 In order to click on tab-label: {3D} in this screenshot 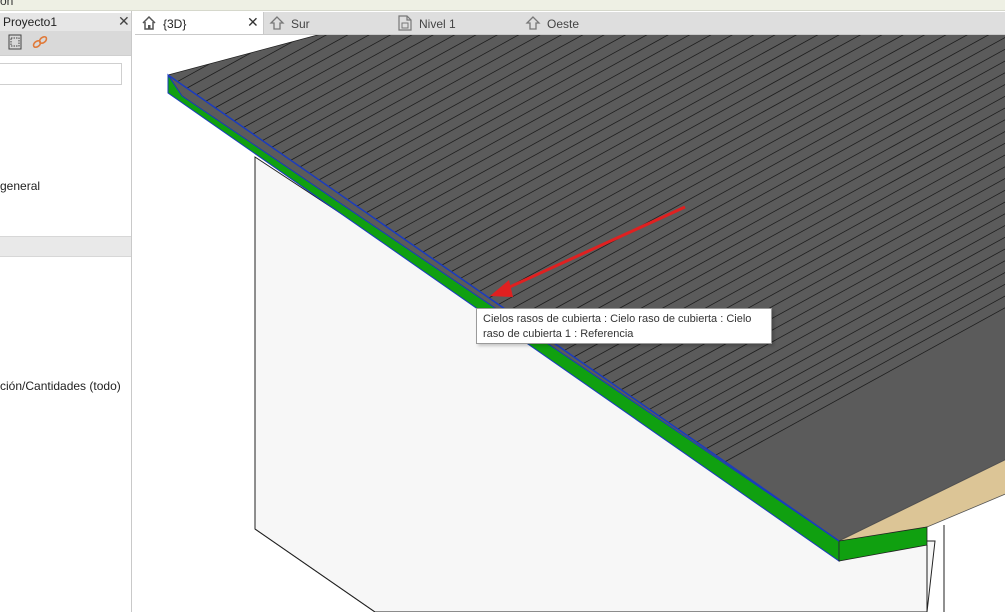, I will do `click(175, 24)`.